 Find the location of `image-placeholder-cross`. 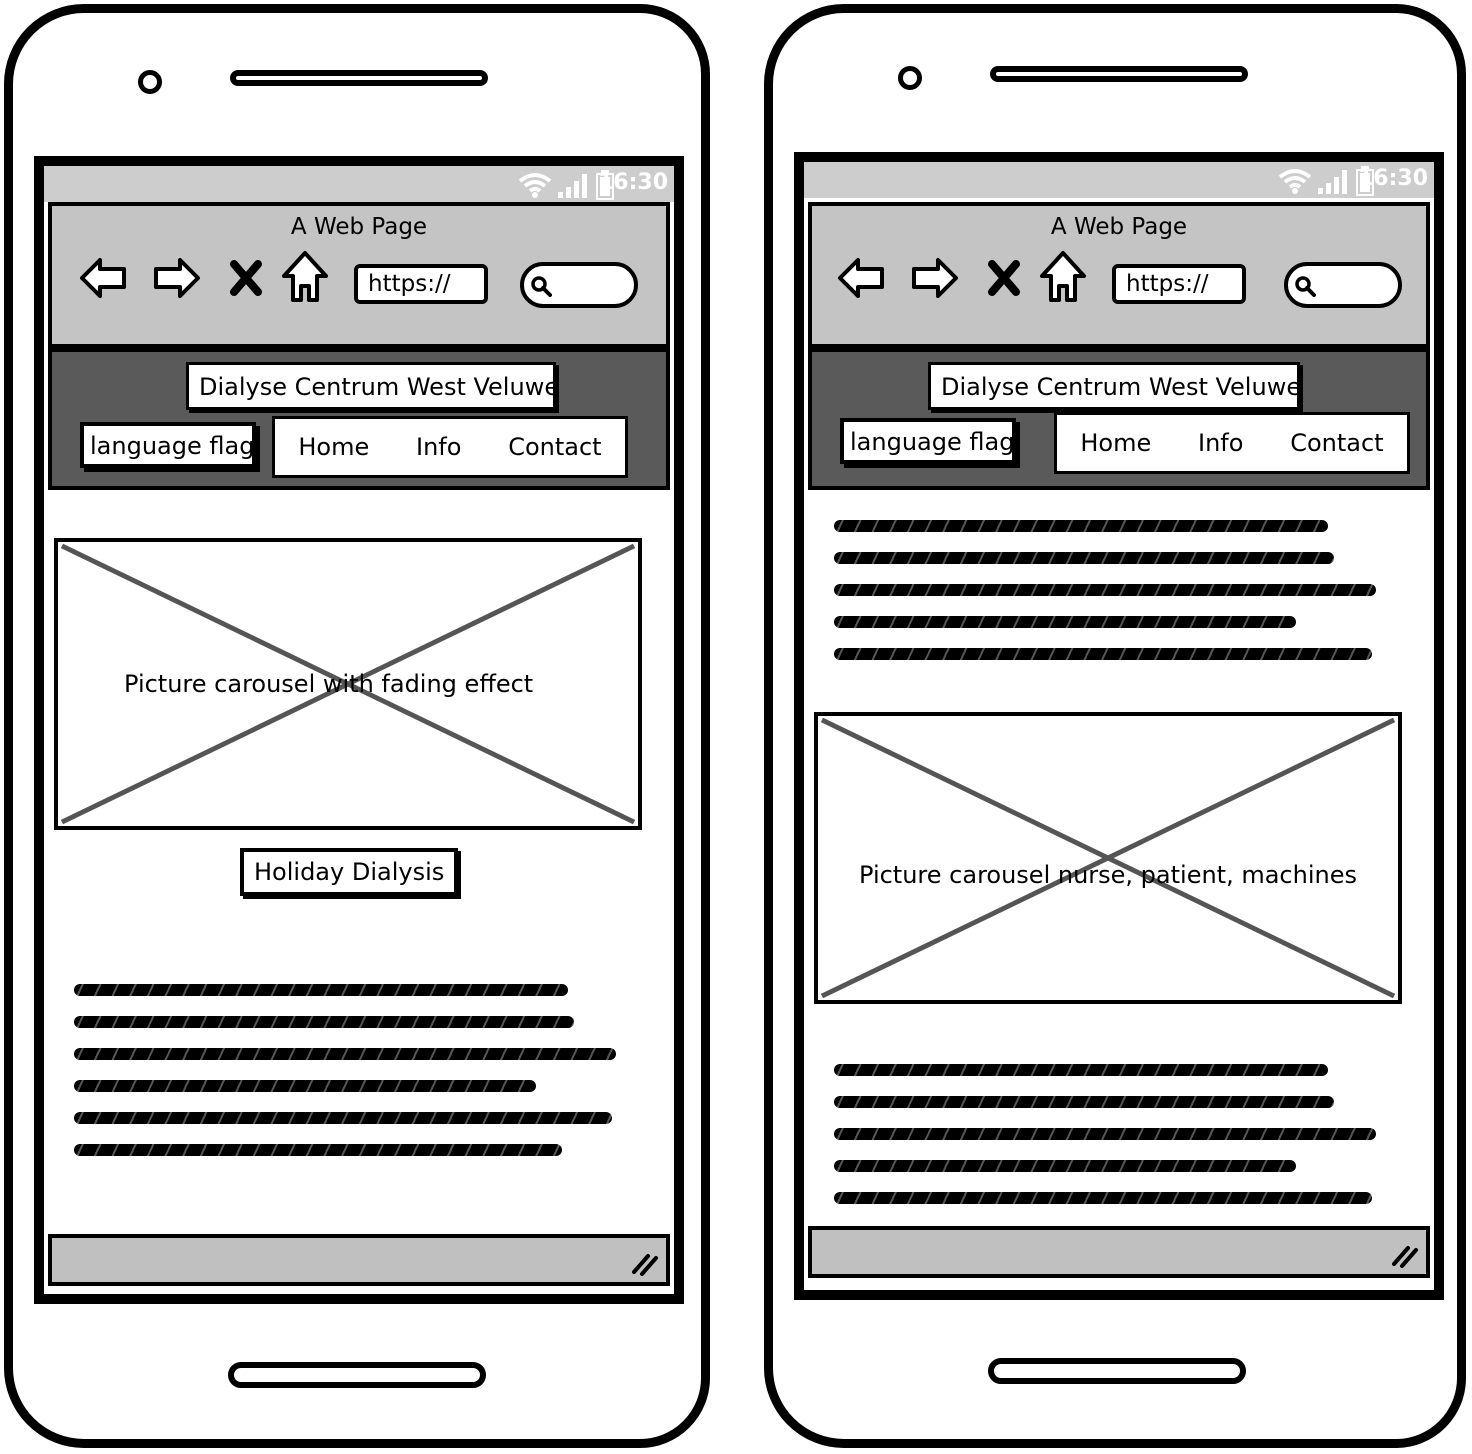

image-placeholder-cross is located at coordinates (1108, 858).